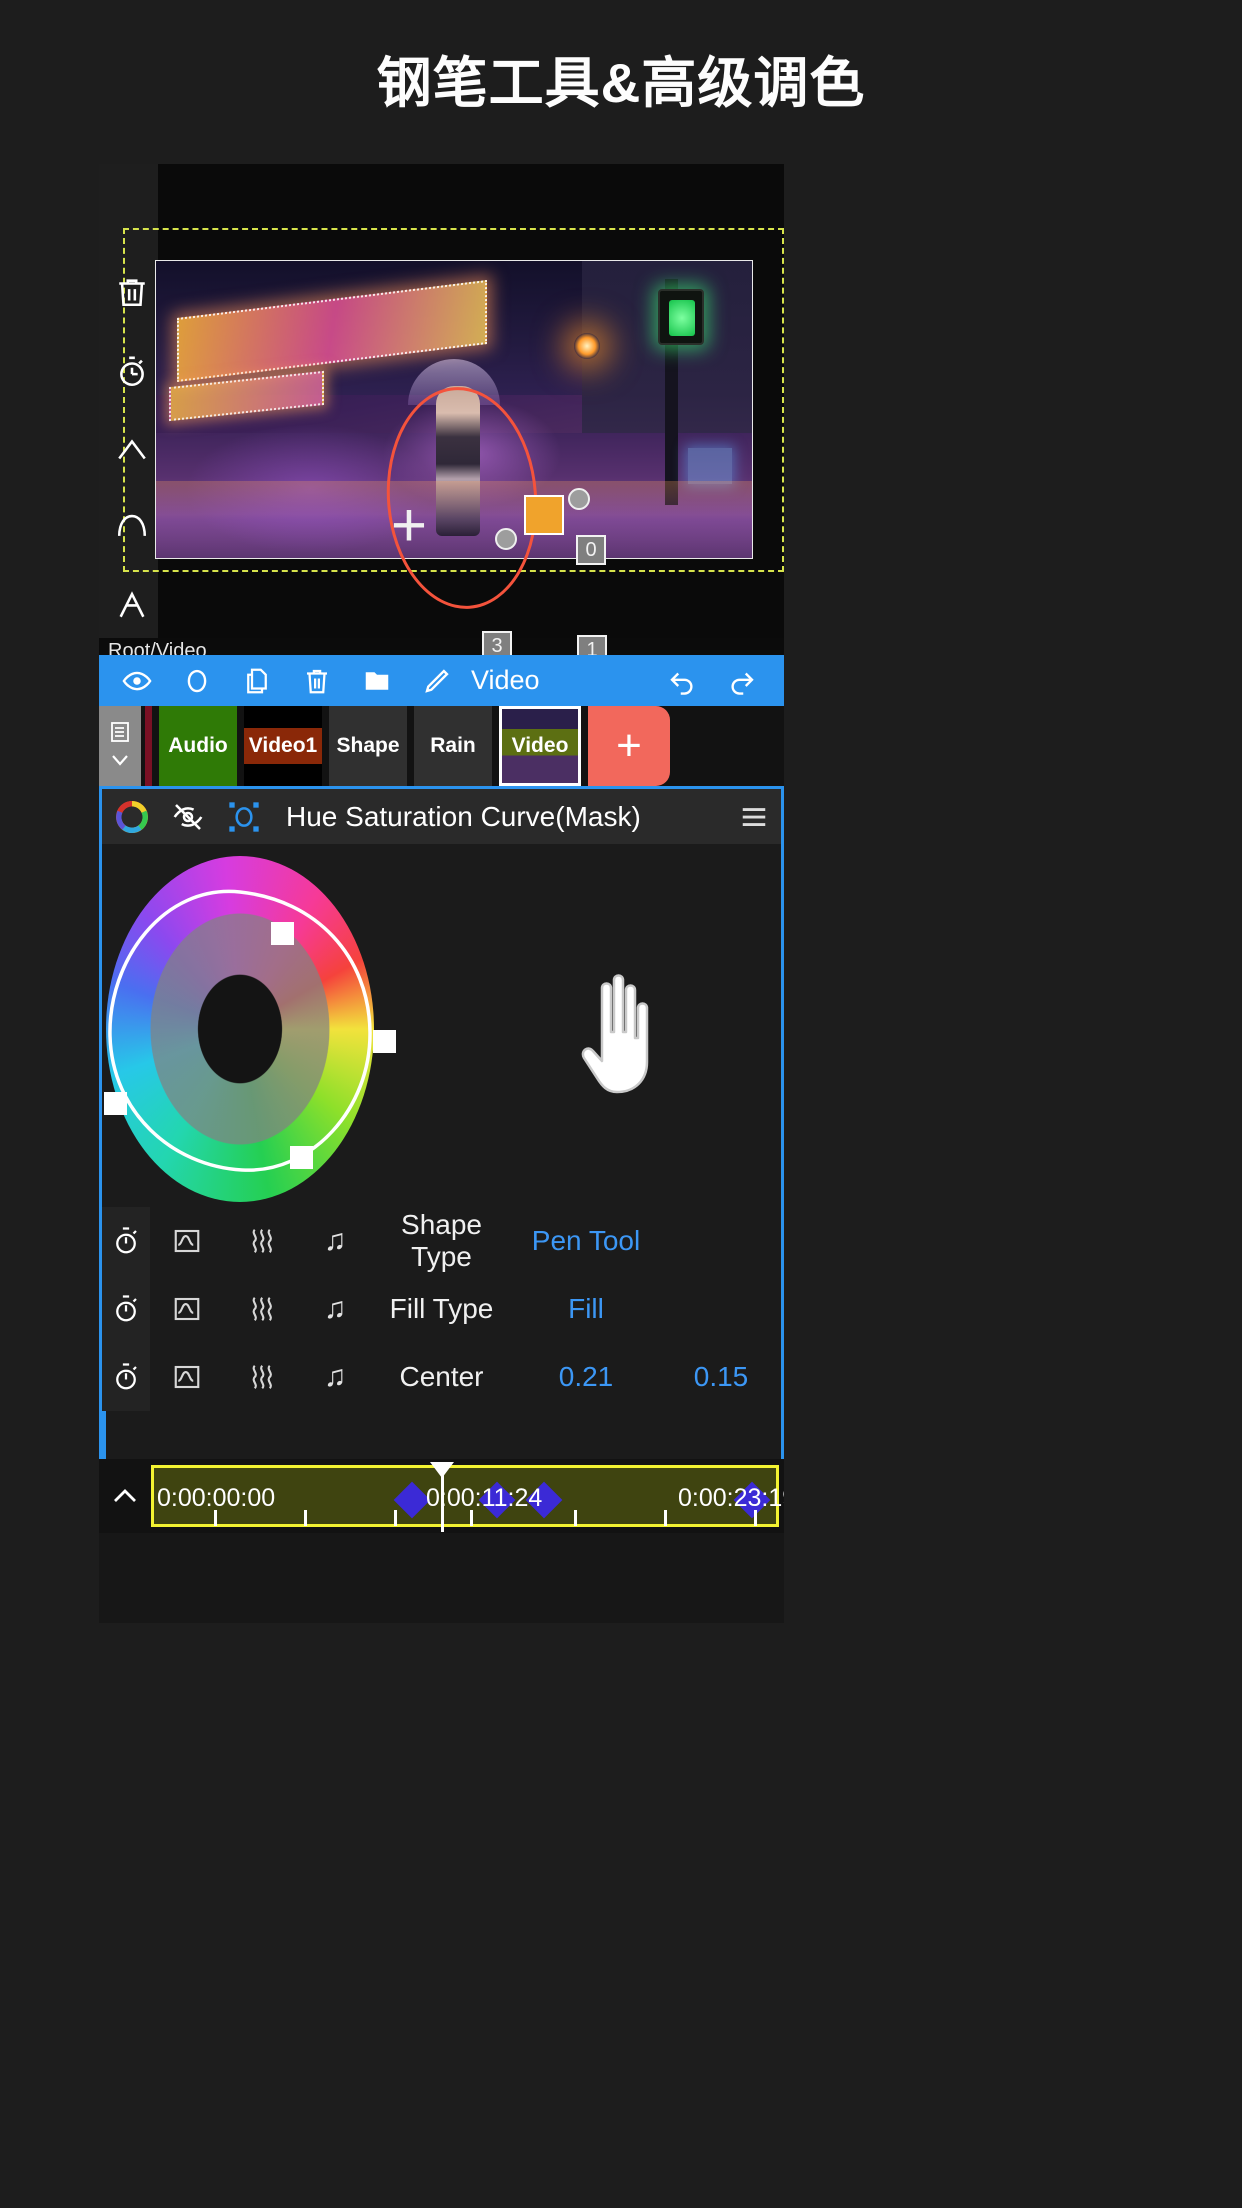 Image resolution: width=1242 pixels, height=2208 pixels. Describe the element at coordinates (463, 816) in the screenshot. I see `effect-title: Hue Saturation Curve(Mask)` at that location.